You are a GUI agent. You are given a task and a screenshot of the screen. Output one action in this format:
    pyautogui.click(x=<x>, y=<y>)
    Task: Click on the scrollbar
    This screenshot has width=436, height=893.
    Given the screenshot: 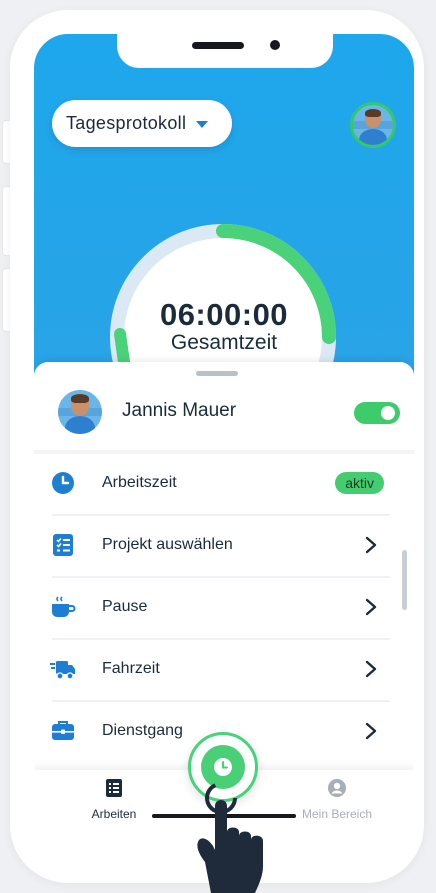 What is the action you would take?
    pyautogui.click(x=404, y=580)
    